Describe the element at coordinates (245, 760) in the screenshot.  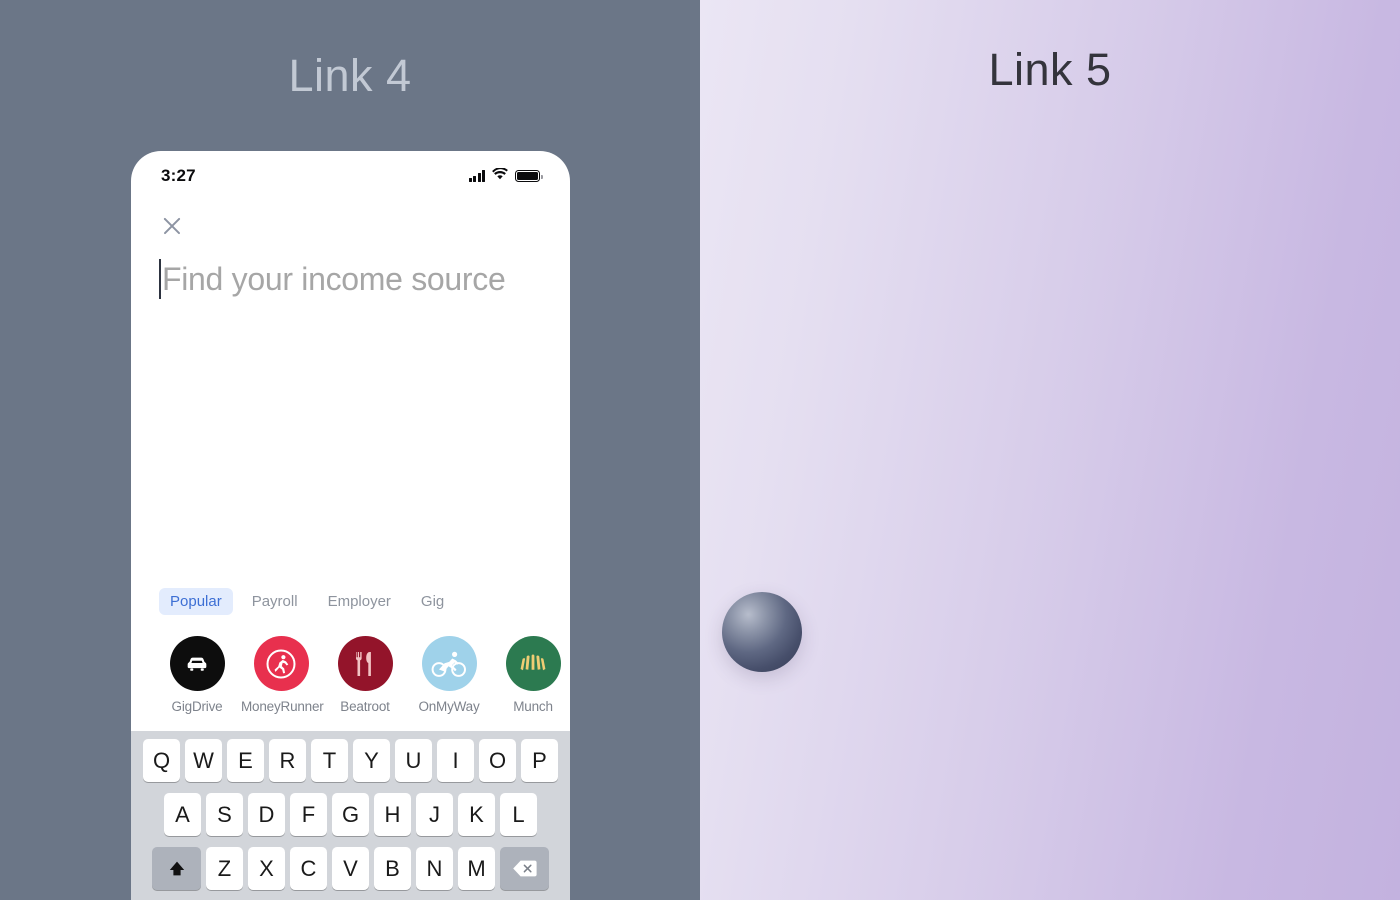
I see `key-e: E` at that location.